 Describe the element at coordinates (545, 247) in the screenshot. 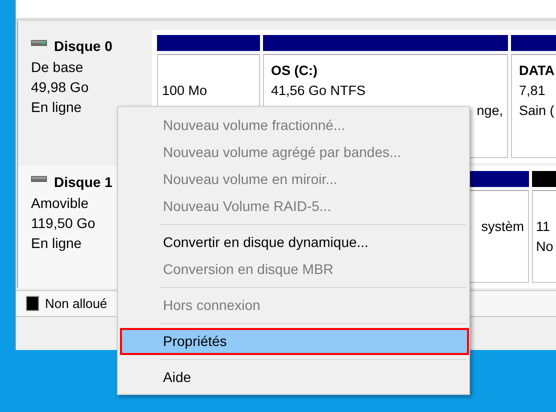

I see `partition-info: No` at that location.